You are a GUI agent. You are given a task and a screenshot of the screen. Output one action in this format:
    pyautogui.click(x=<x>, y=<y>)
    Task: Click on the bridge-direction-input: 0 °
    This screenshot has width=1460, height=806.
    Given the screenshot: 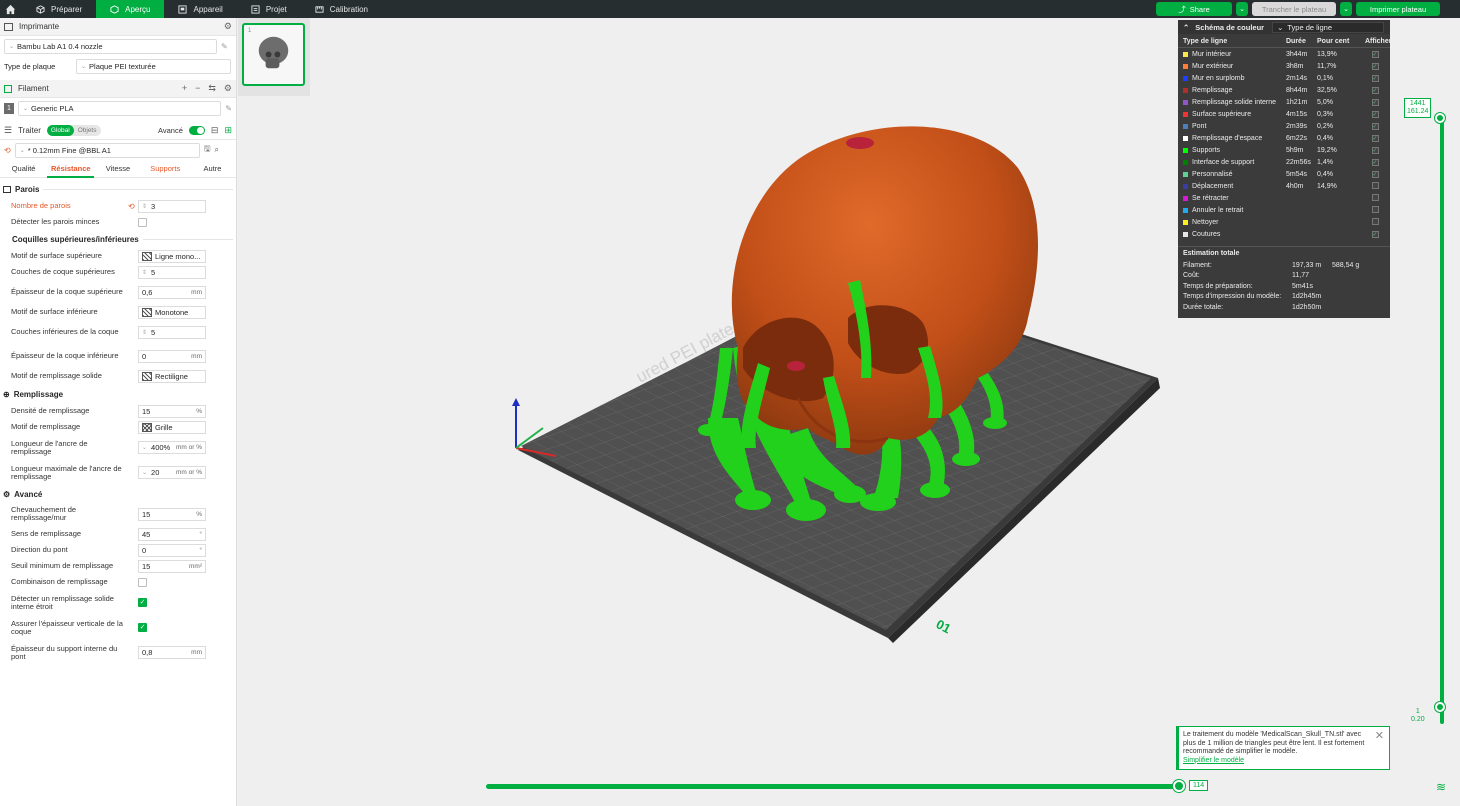 What is the action you would take?
    pyautogui.click(x=172, y=550)
    